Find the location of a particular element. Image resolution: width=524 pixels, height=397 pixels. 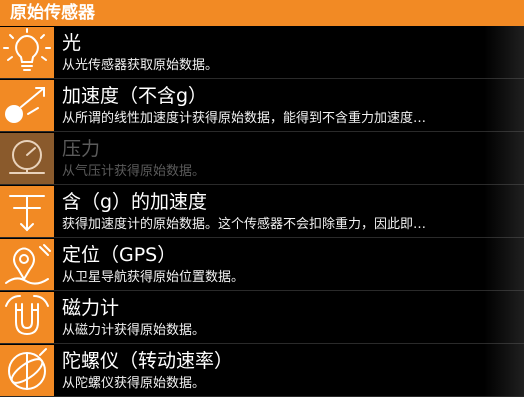

gps-pin-icon is located at coordinates (27, 264).